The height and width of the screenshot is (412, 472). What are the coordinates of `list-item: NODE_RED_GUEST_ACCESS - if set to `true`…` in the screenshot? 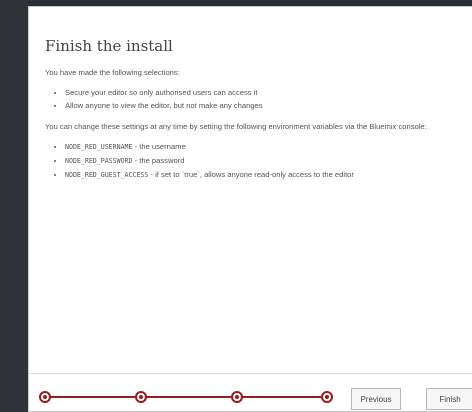 It's located at (263, 175).